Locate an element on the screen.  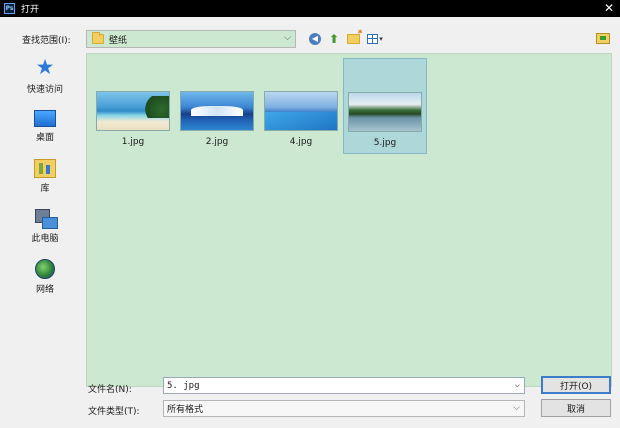
open-button: 打开(O) is located at coordinates (576, 385).